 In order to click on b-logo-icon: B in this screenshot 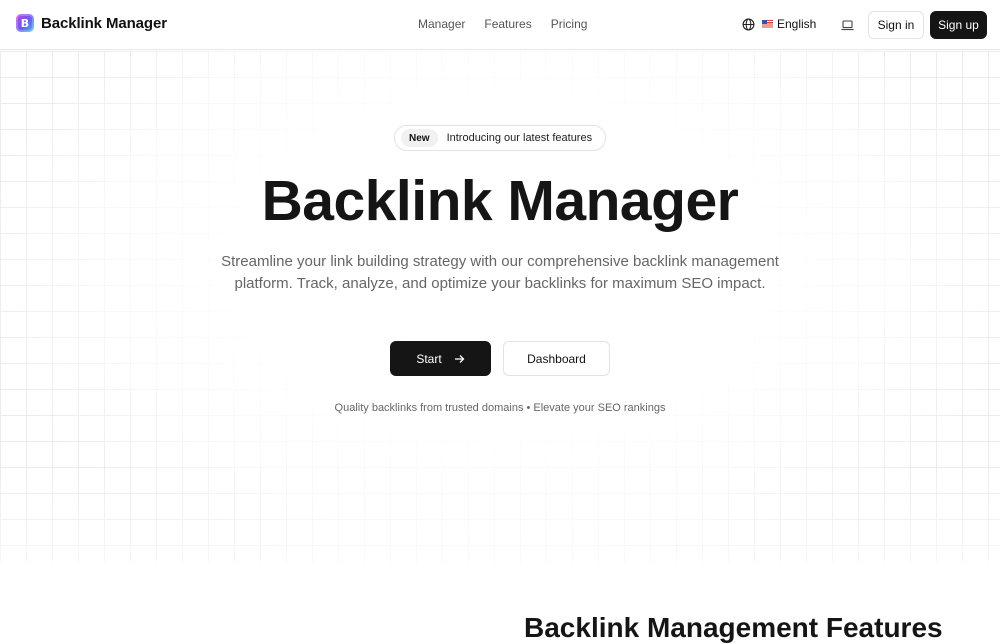, I will do `click(25, 23)`.